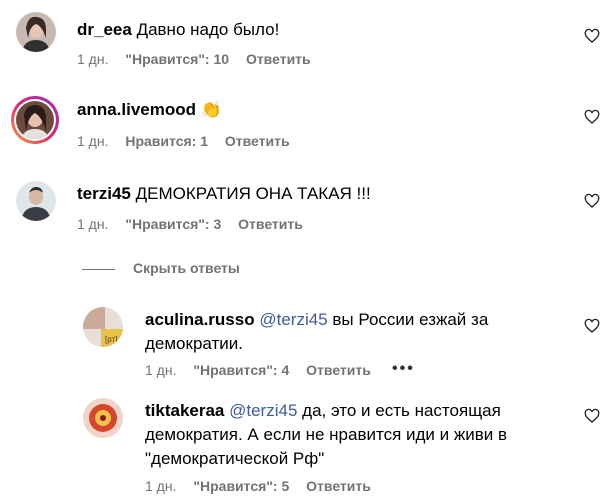  I want to click on like-count: "Нравится": 5, so click(241, 486).